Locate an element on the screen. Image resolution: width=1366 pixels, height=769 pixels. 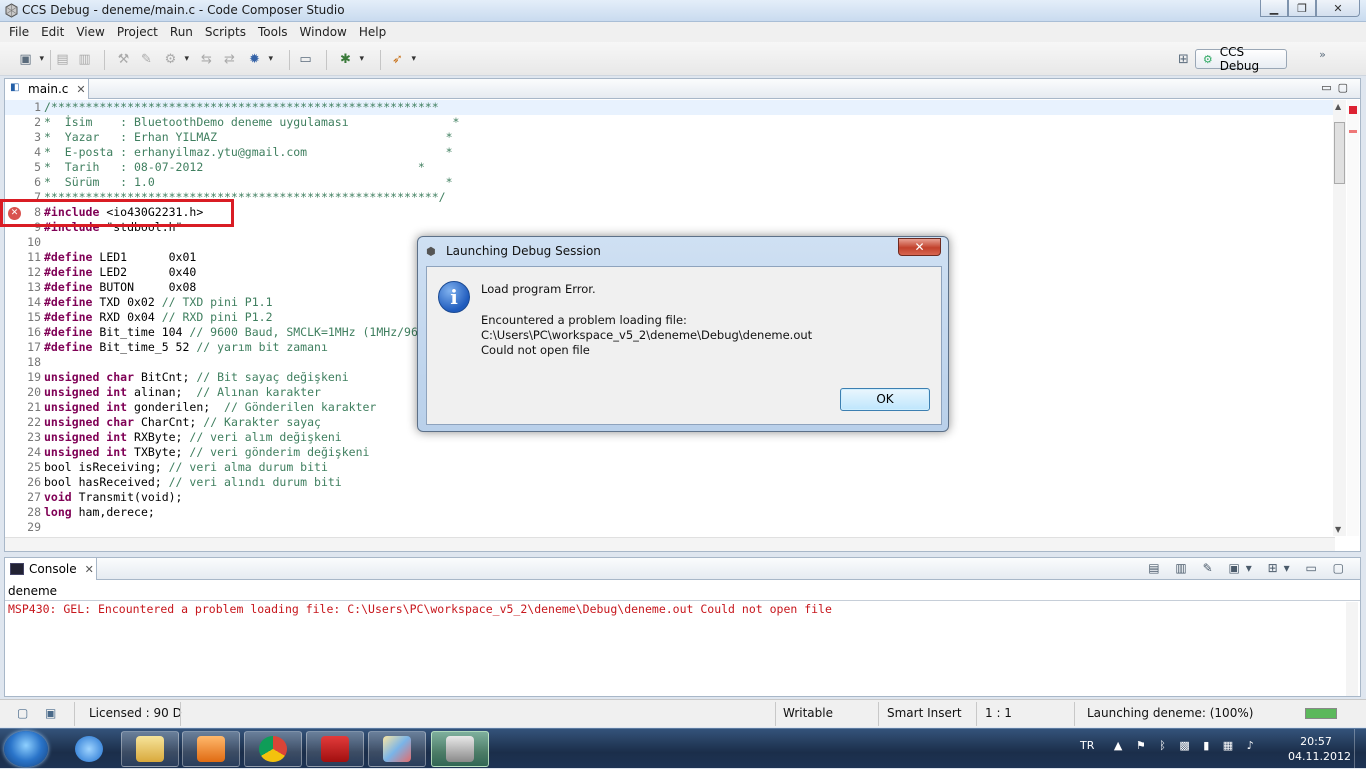
menu-run: Run is located at coordinates (181, 32).